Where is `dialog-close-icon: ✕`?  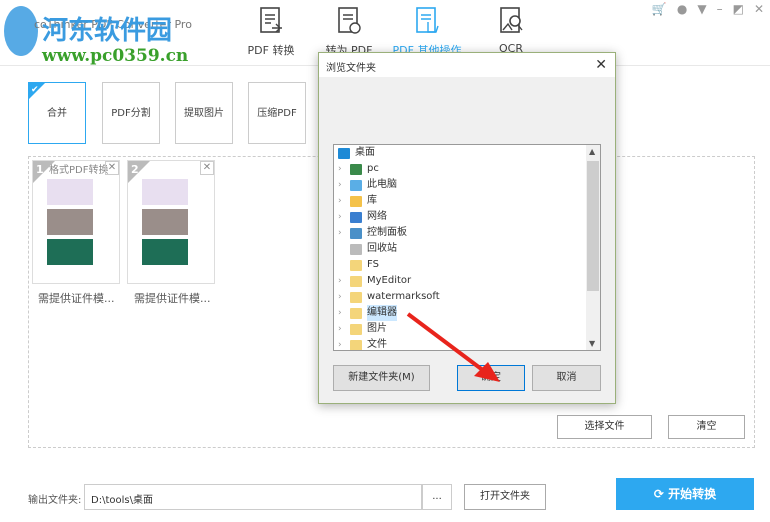
dialog-close-icon: ✕ is located at coordinates (601, 65).